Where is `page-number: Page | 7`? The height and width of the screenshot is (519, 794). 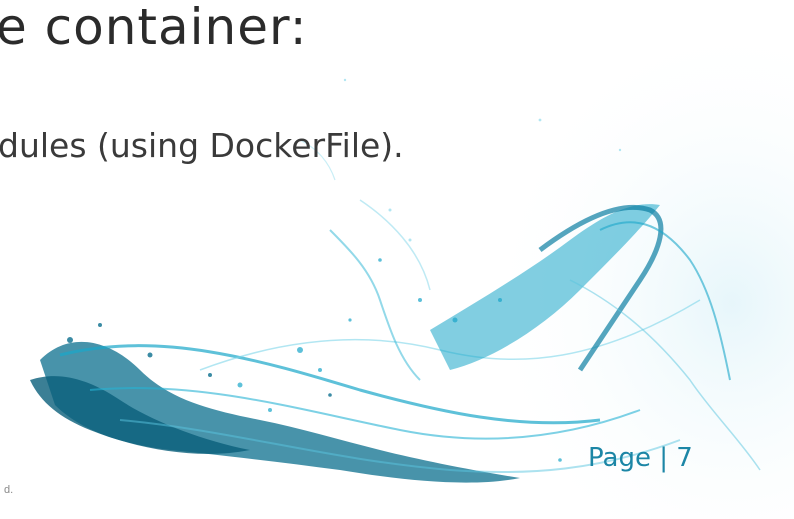 page-number: Page | 7 is located at coordinates (640, 458).